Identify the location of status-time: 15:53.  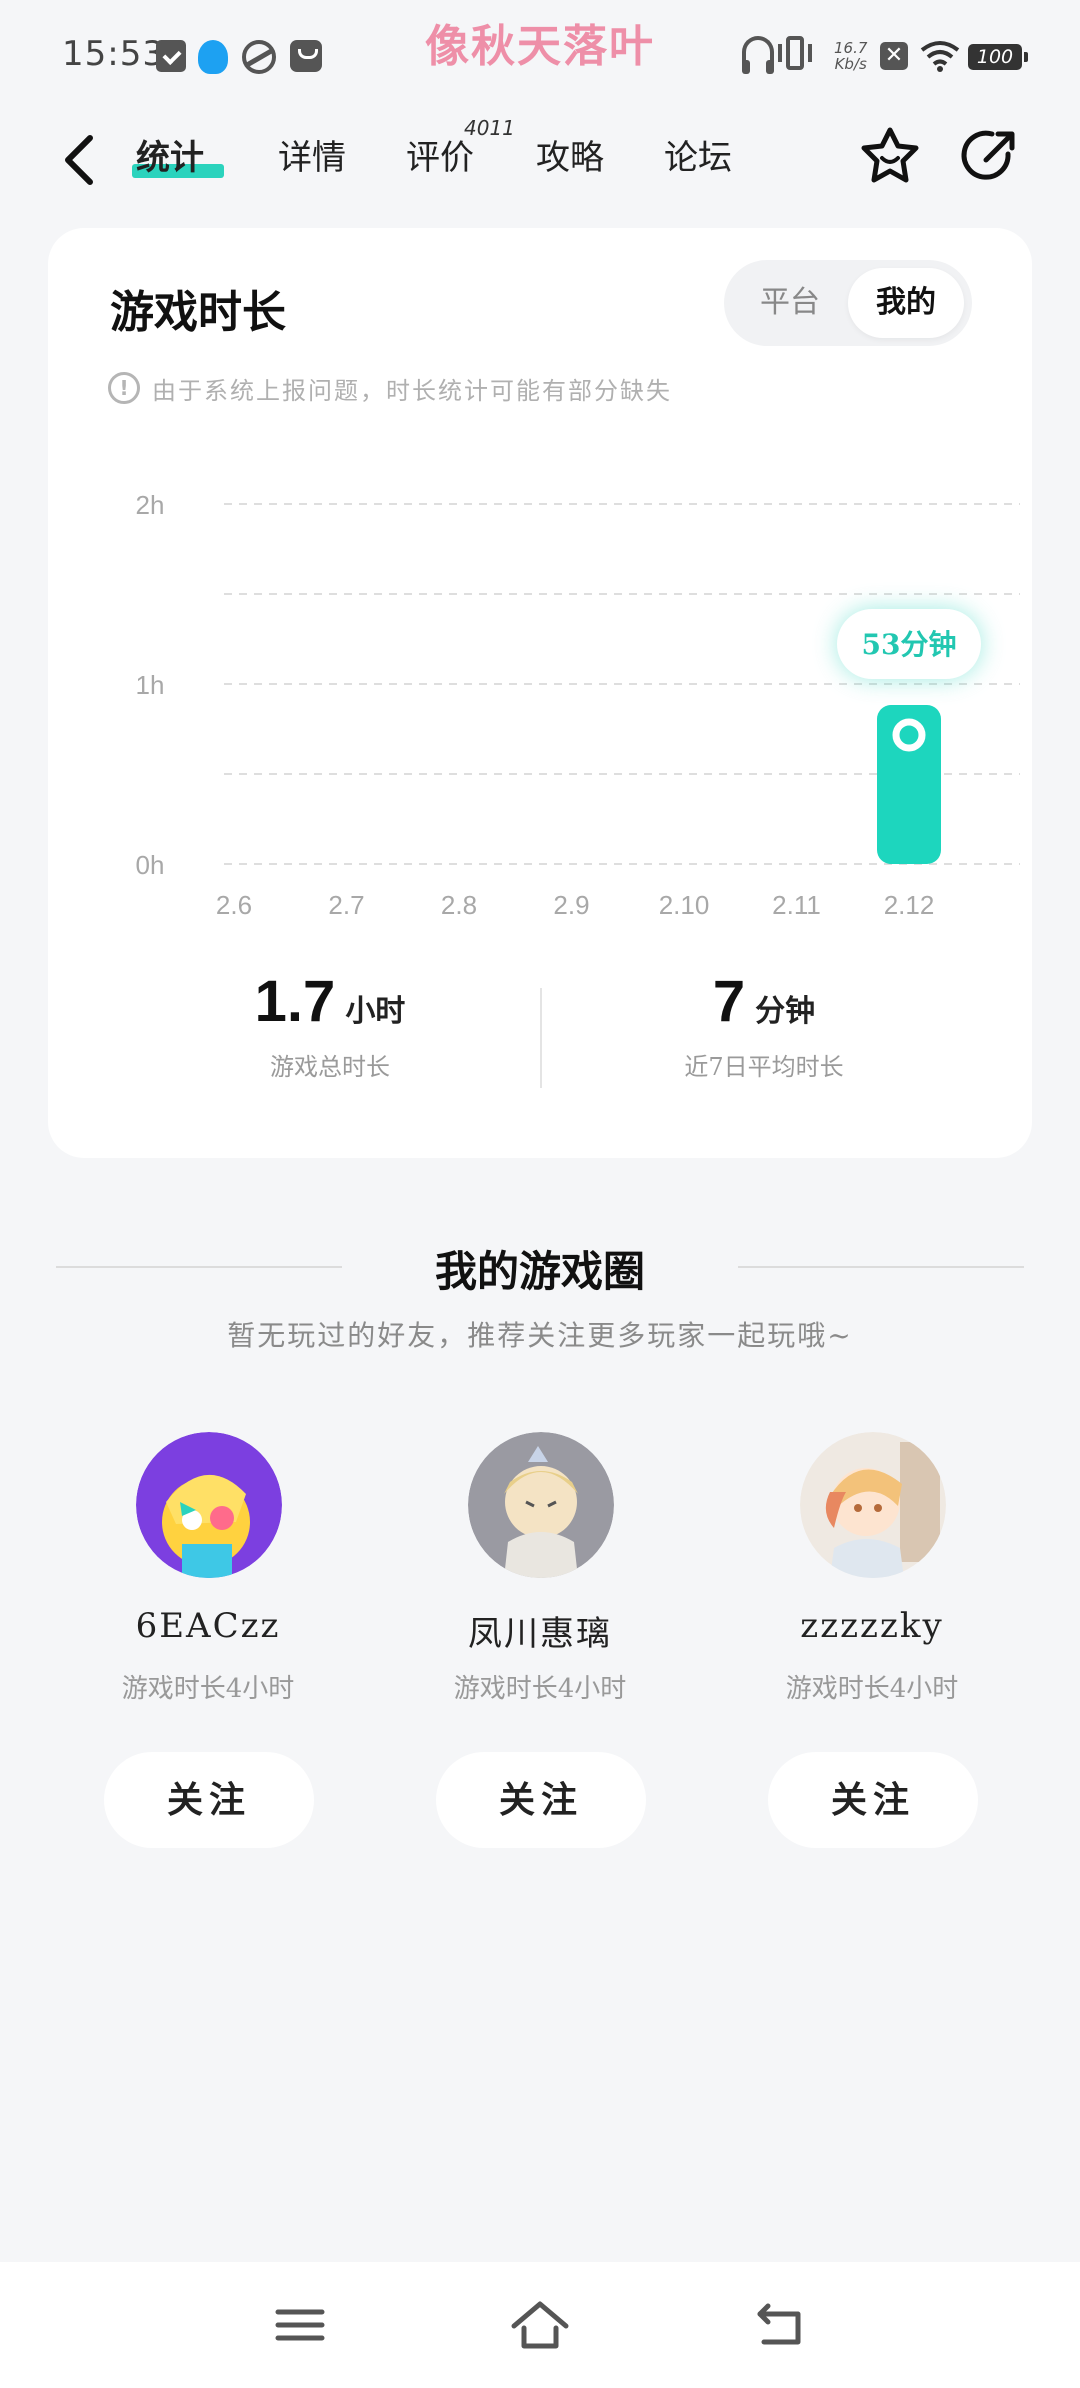
(113, 54).